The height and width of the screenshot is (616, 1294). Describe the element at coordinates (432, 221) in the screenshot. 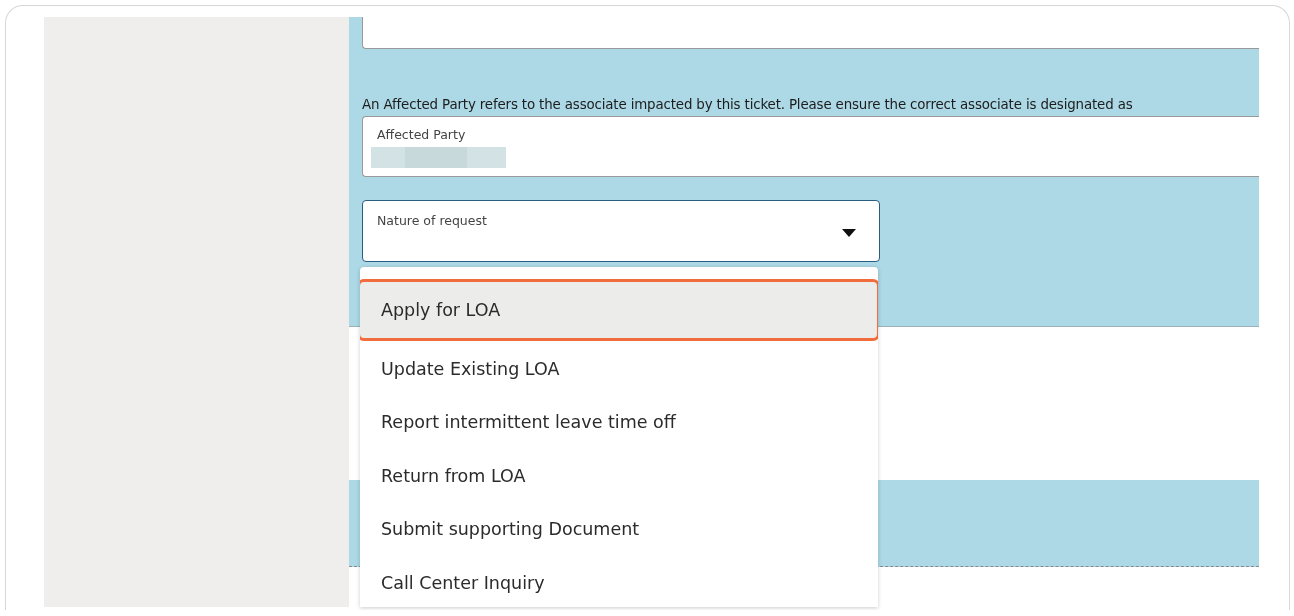

I see `field-label: Nature of request` at that location.